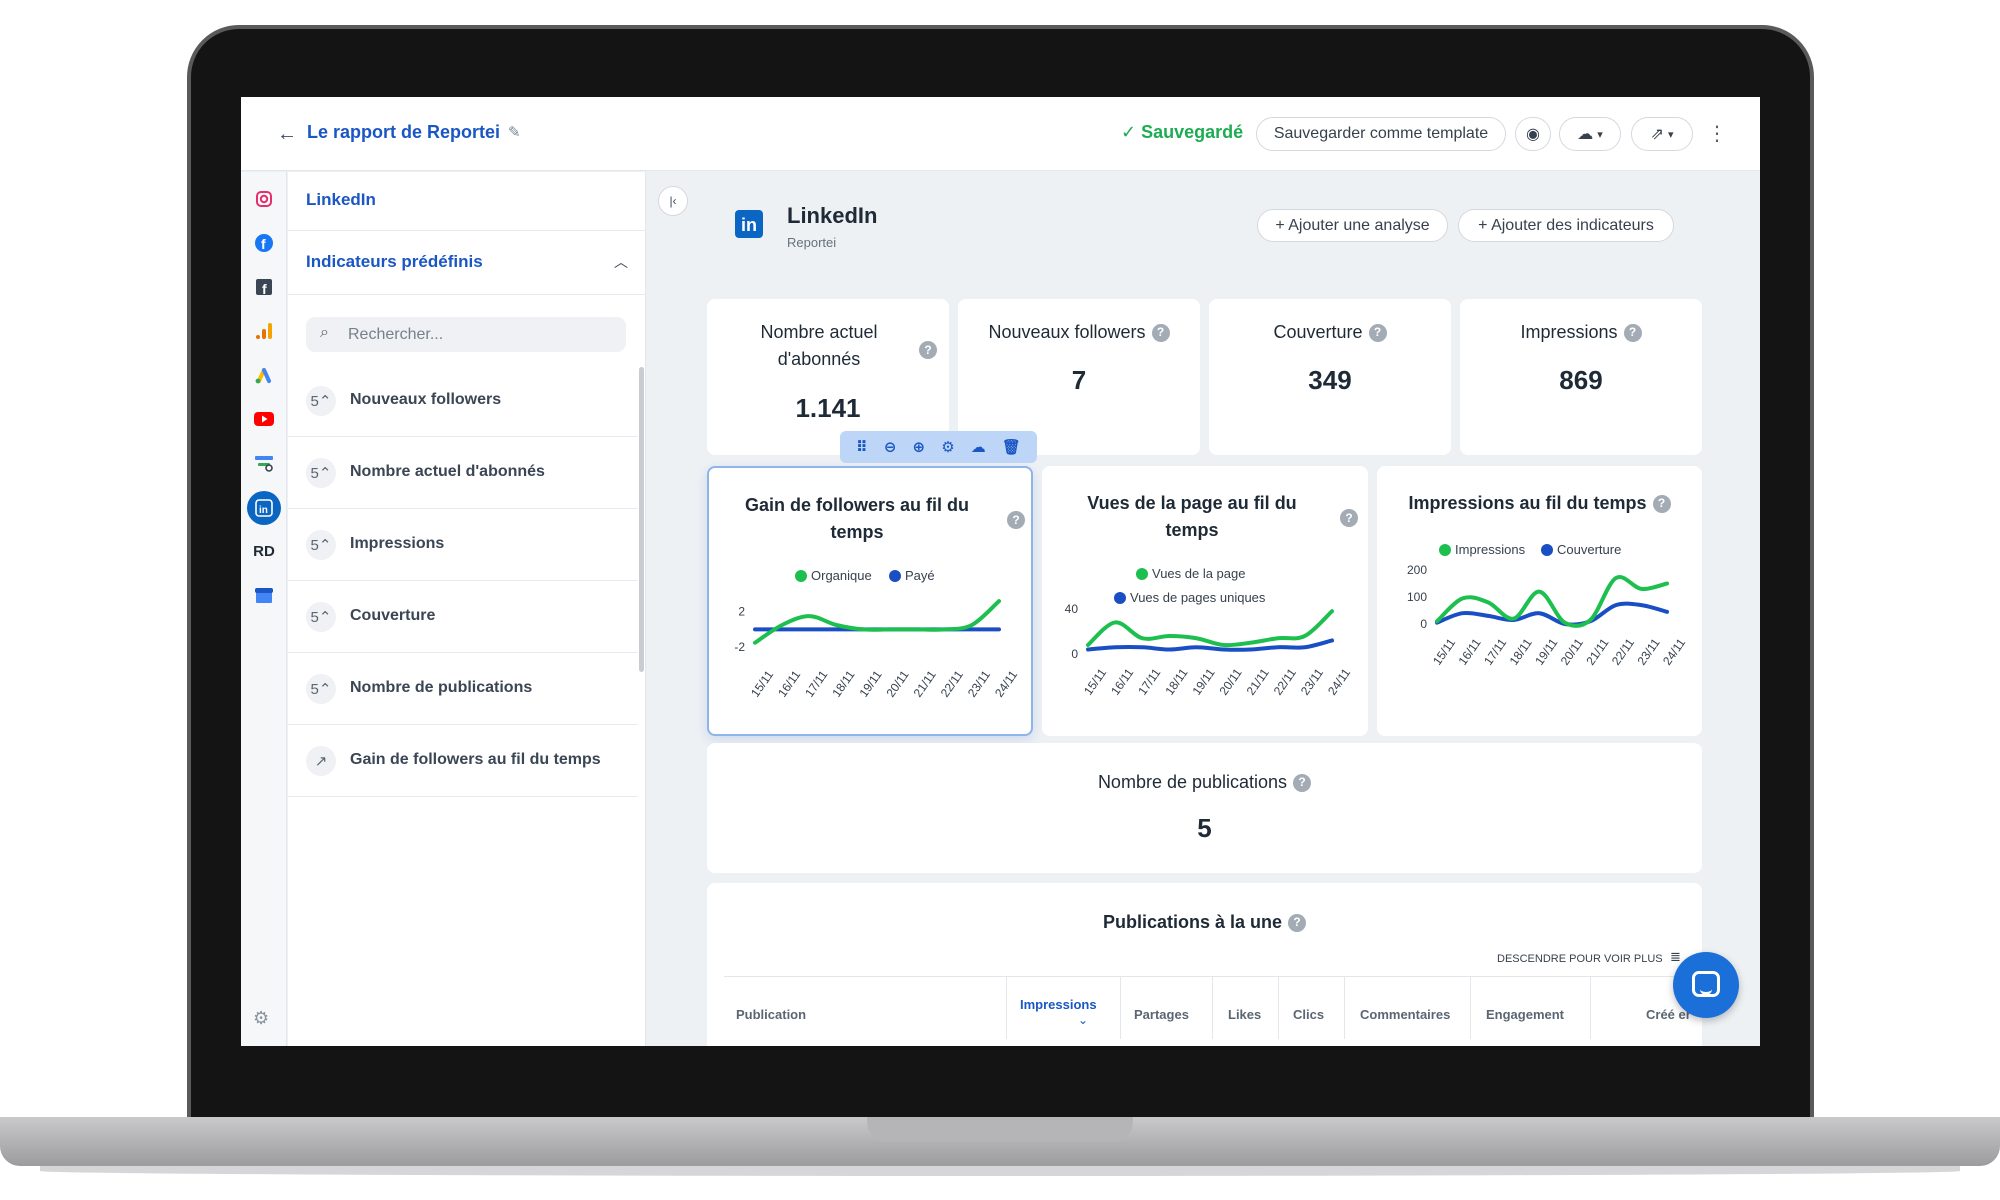 Image resolution: width=2000 pixels, height=1200 pixels. I want to click on kpi-label: Nouveaux followers, so click(1067, 332).